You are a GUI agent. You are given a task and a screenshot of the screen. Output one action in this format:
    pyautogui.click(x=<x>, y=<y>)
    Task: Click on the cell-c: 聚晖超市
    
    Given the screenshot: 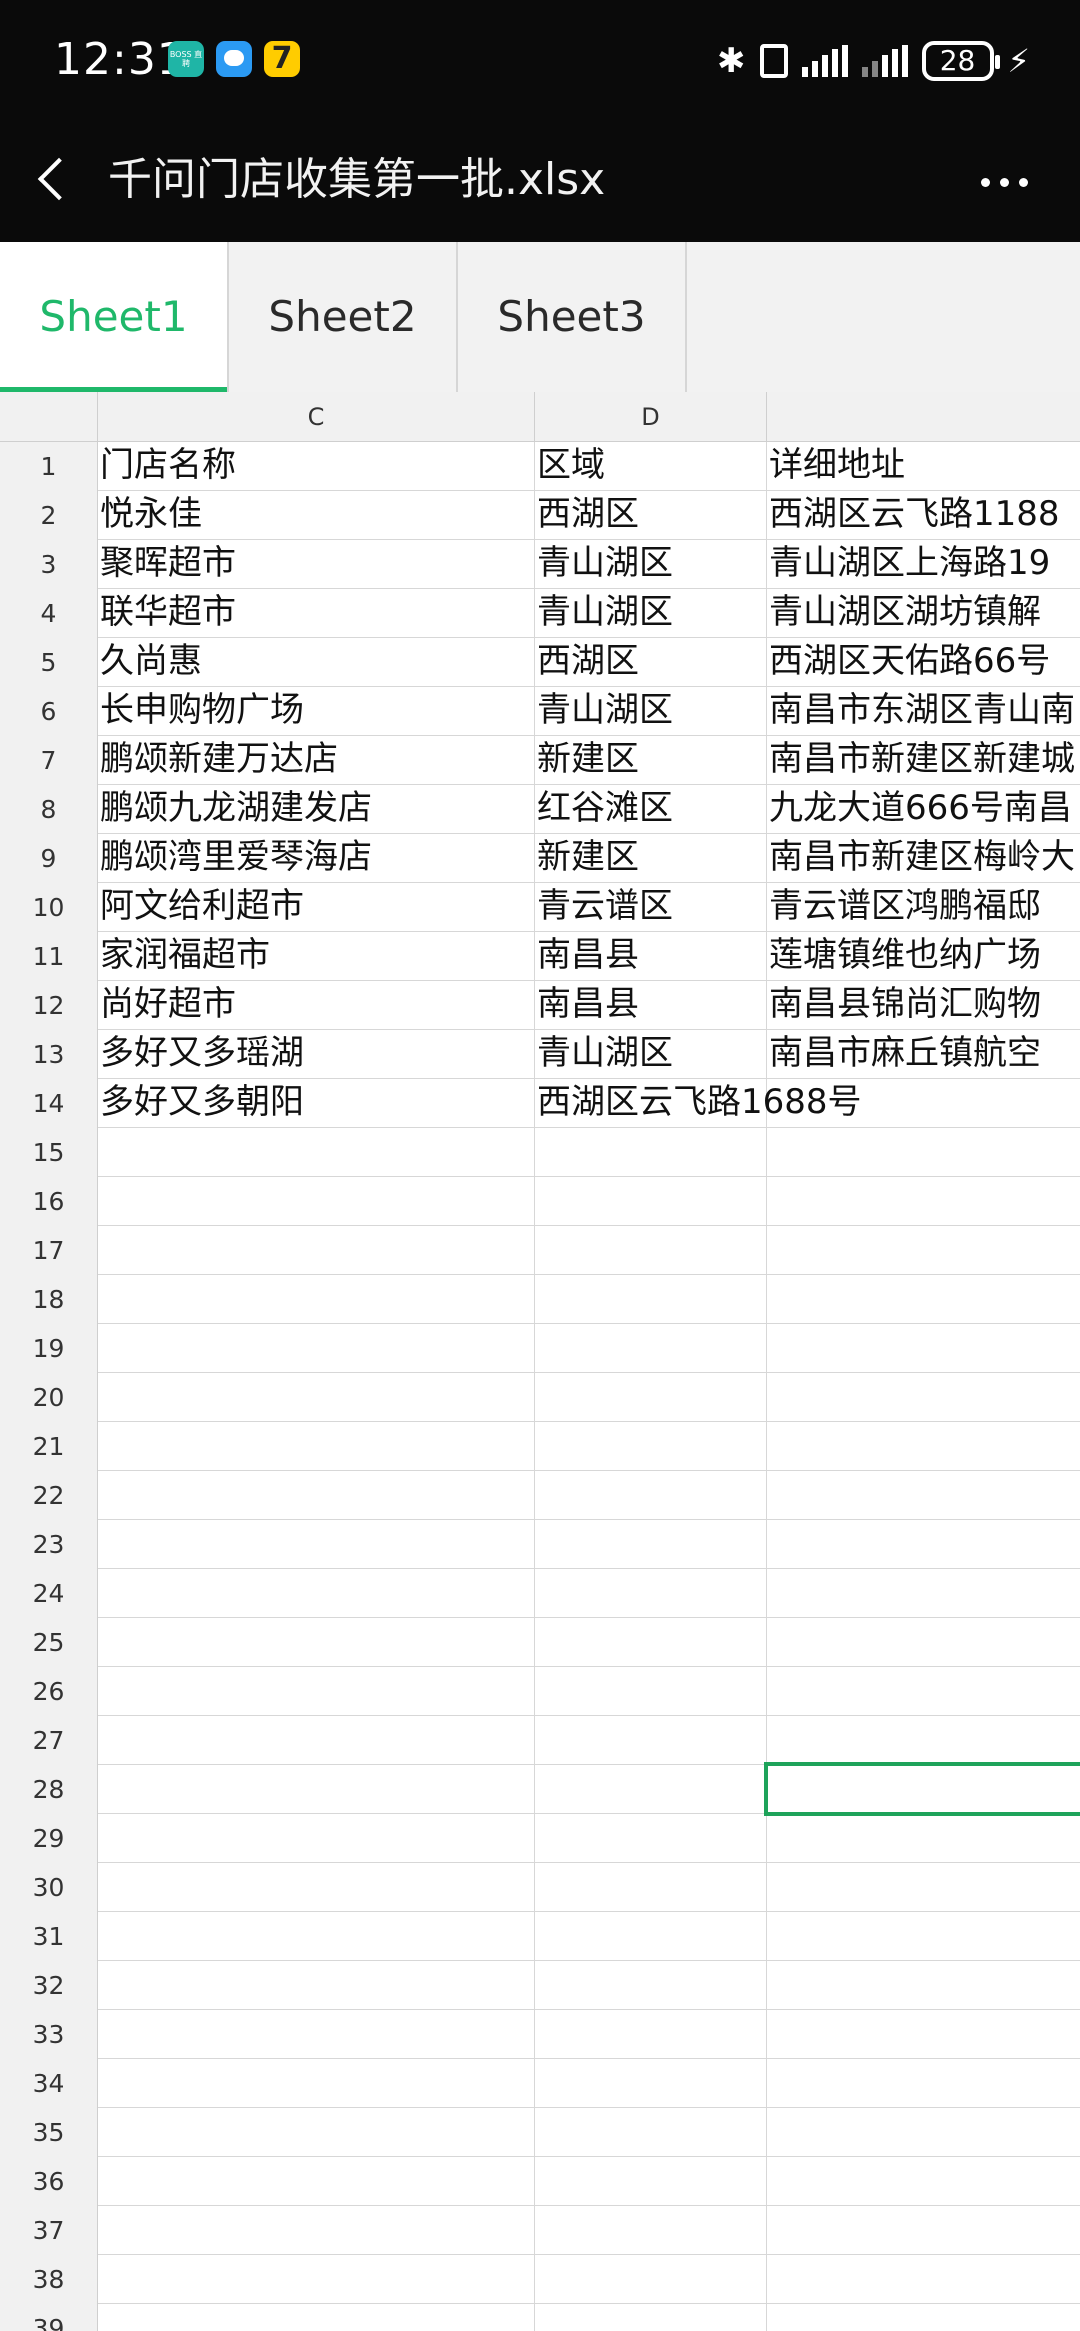 What is the action you would take?
    pyautogui.click(x=316, y=564)
    